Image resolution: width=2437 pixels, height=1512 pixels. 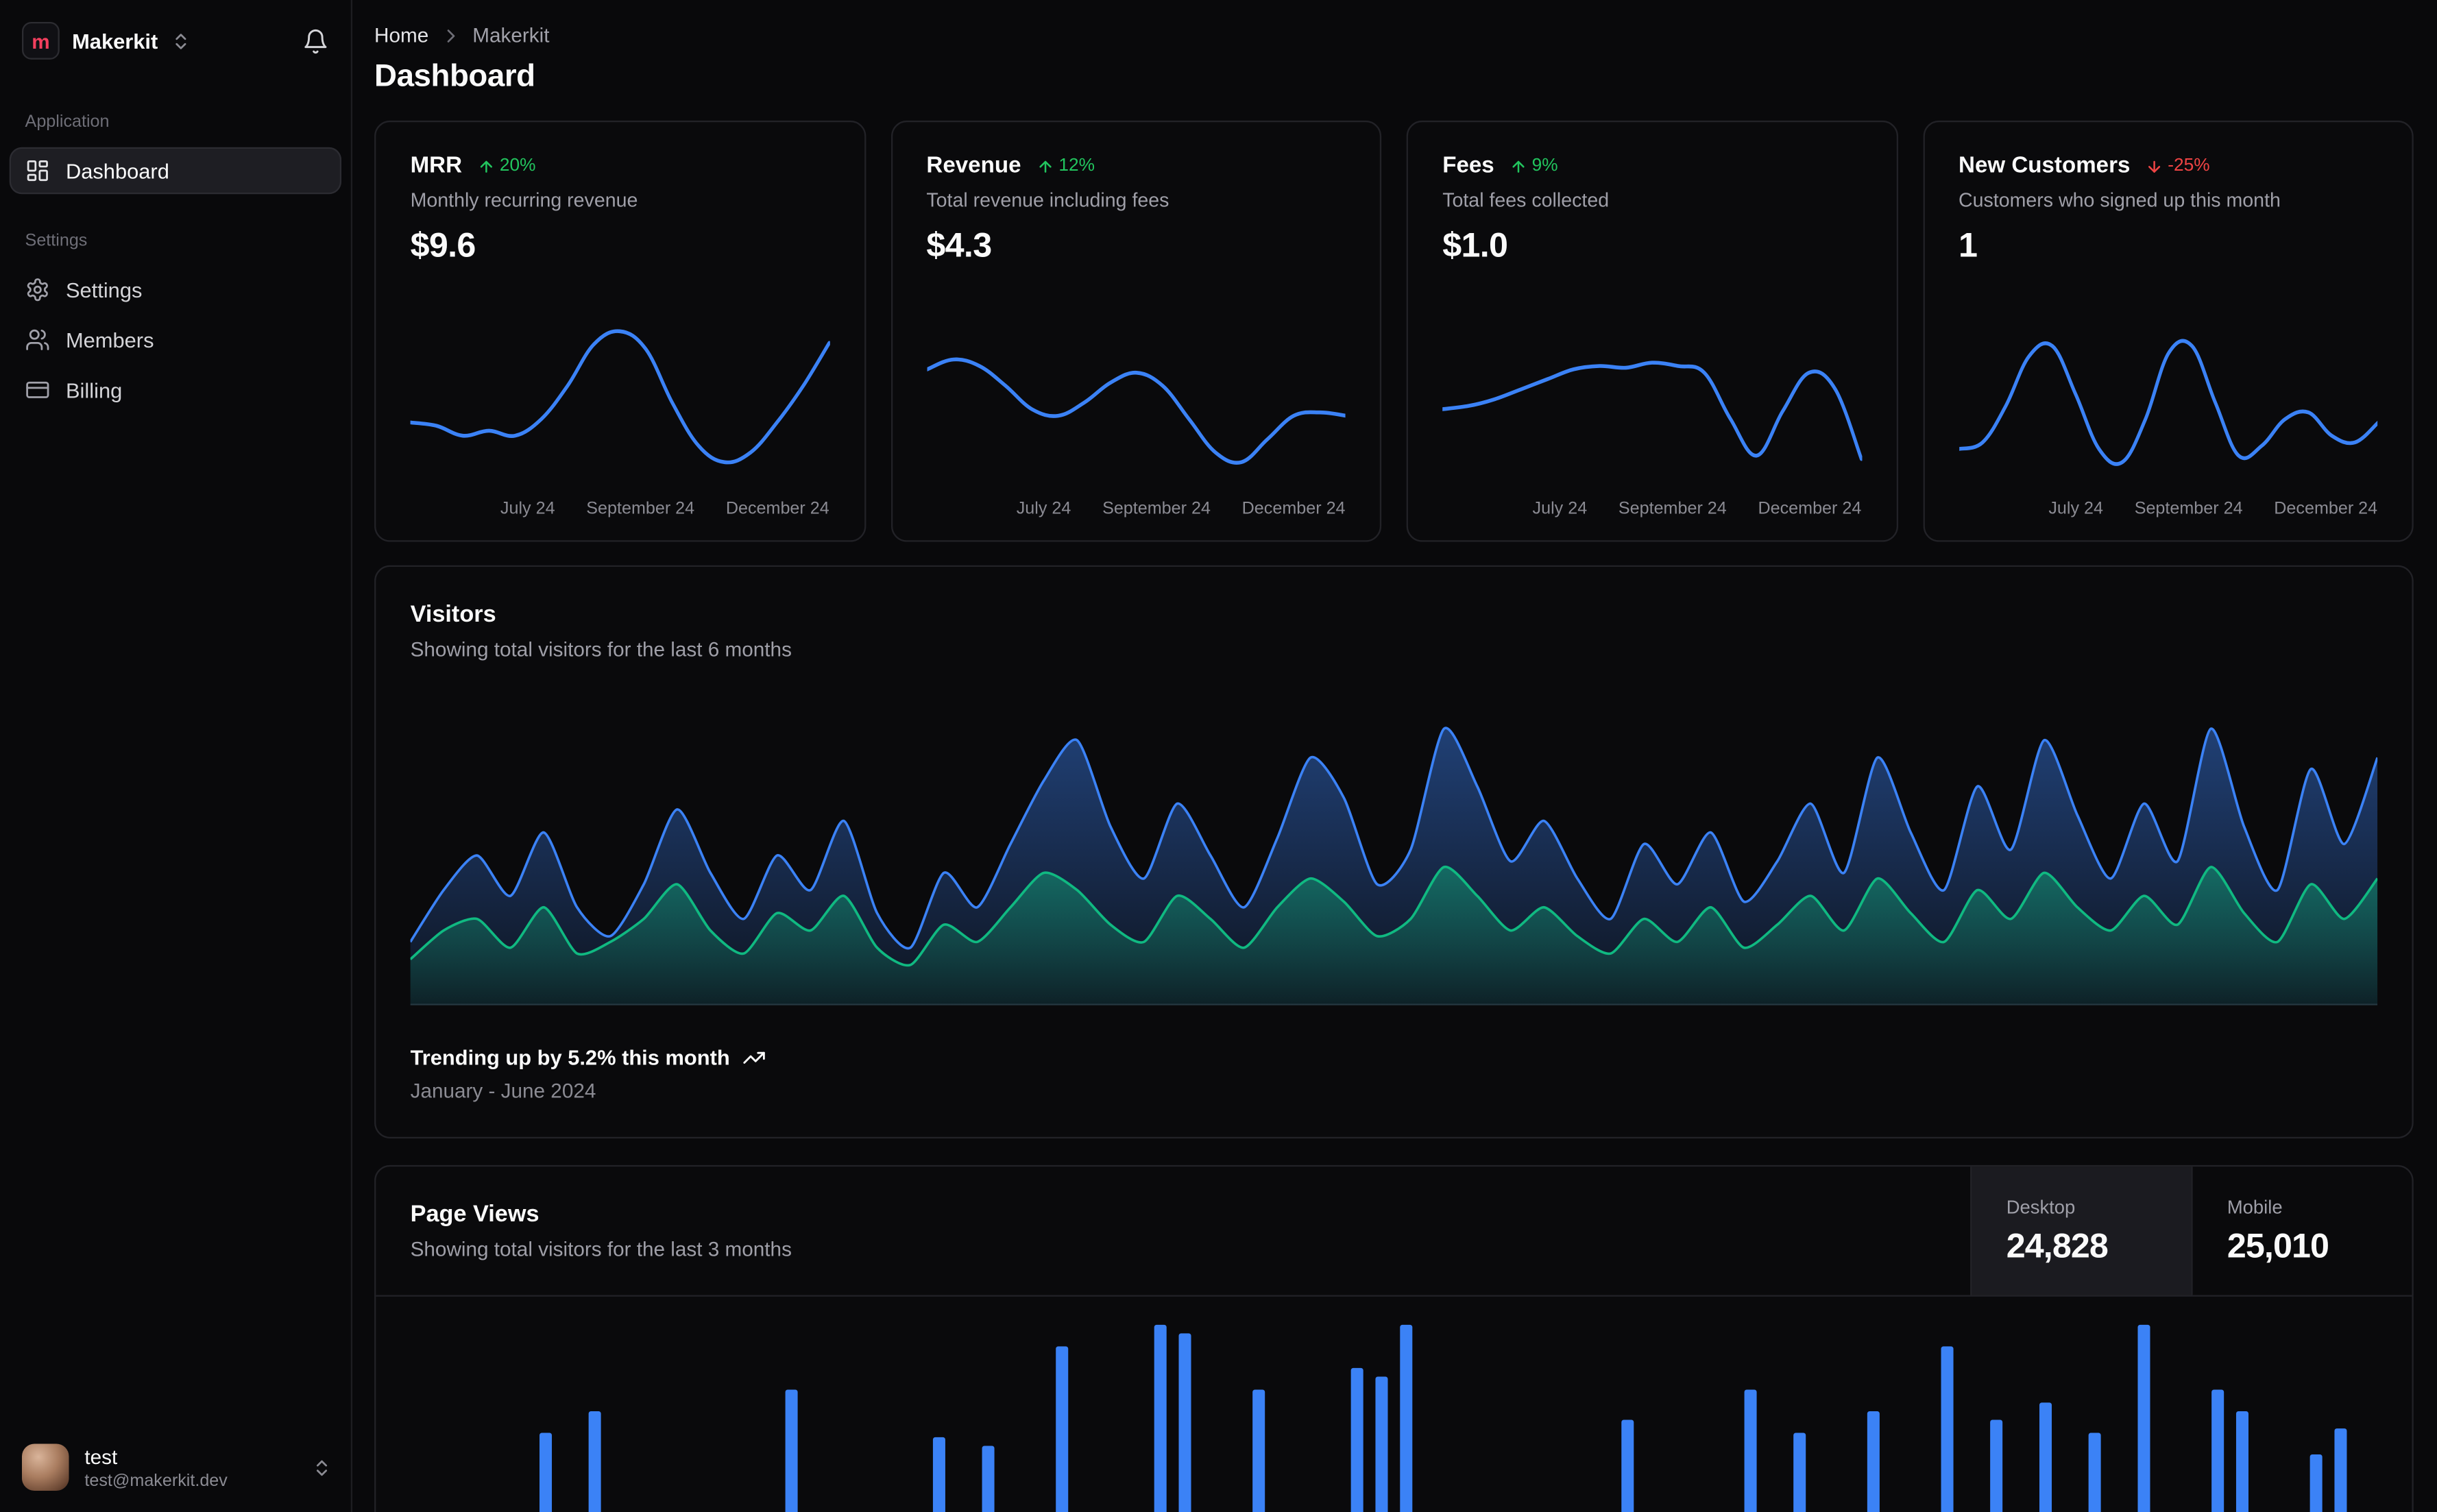 I want to click on credit-card-icon, so click(x=37, y=390).